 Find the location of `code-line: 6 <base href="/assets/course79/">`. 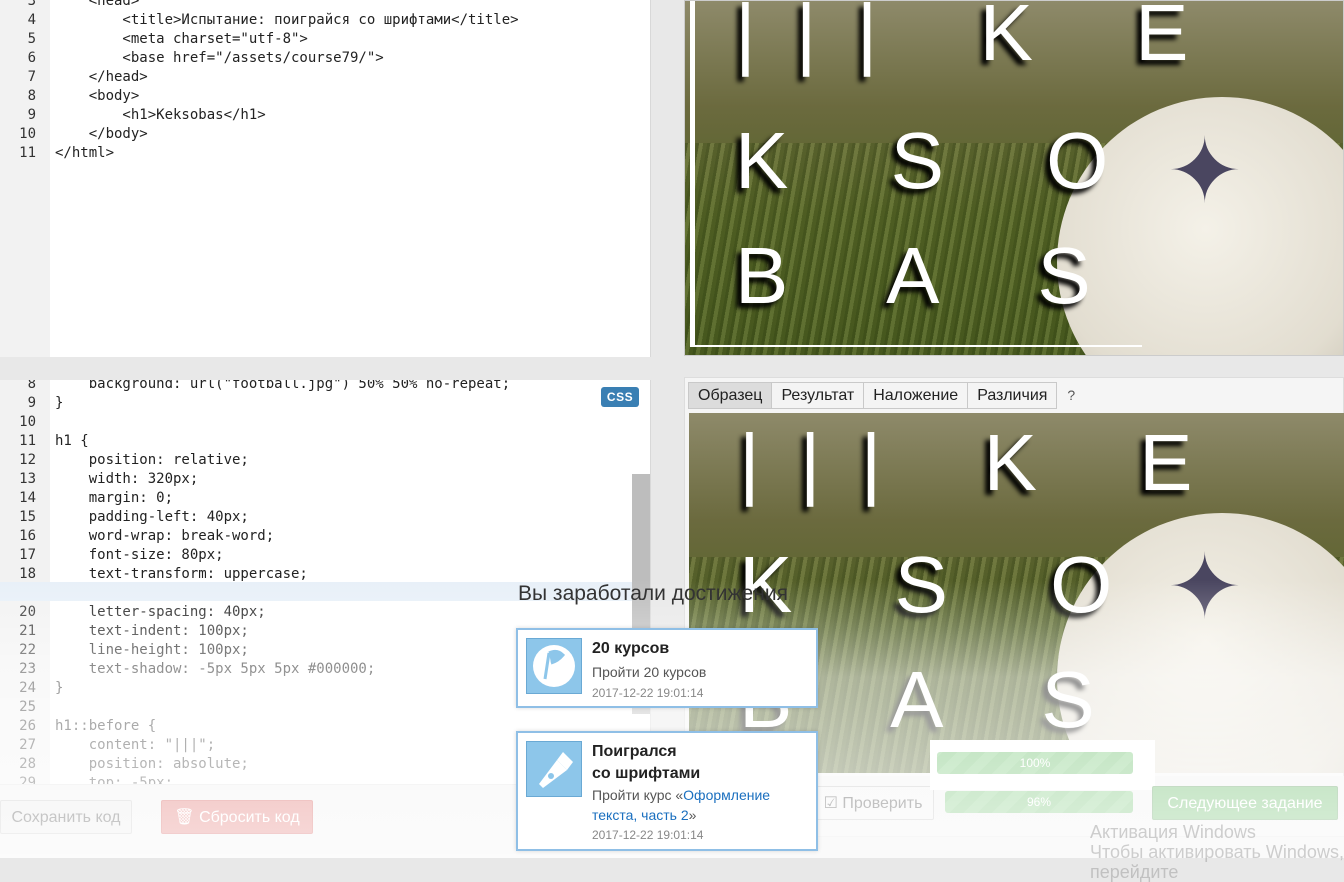

code-line: 6 <base href="/assets/course79/"> is located at coordinates (315, 58).